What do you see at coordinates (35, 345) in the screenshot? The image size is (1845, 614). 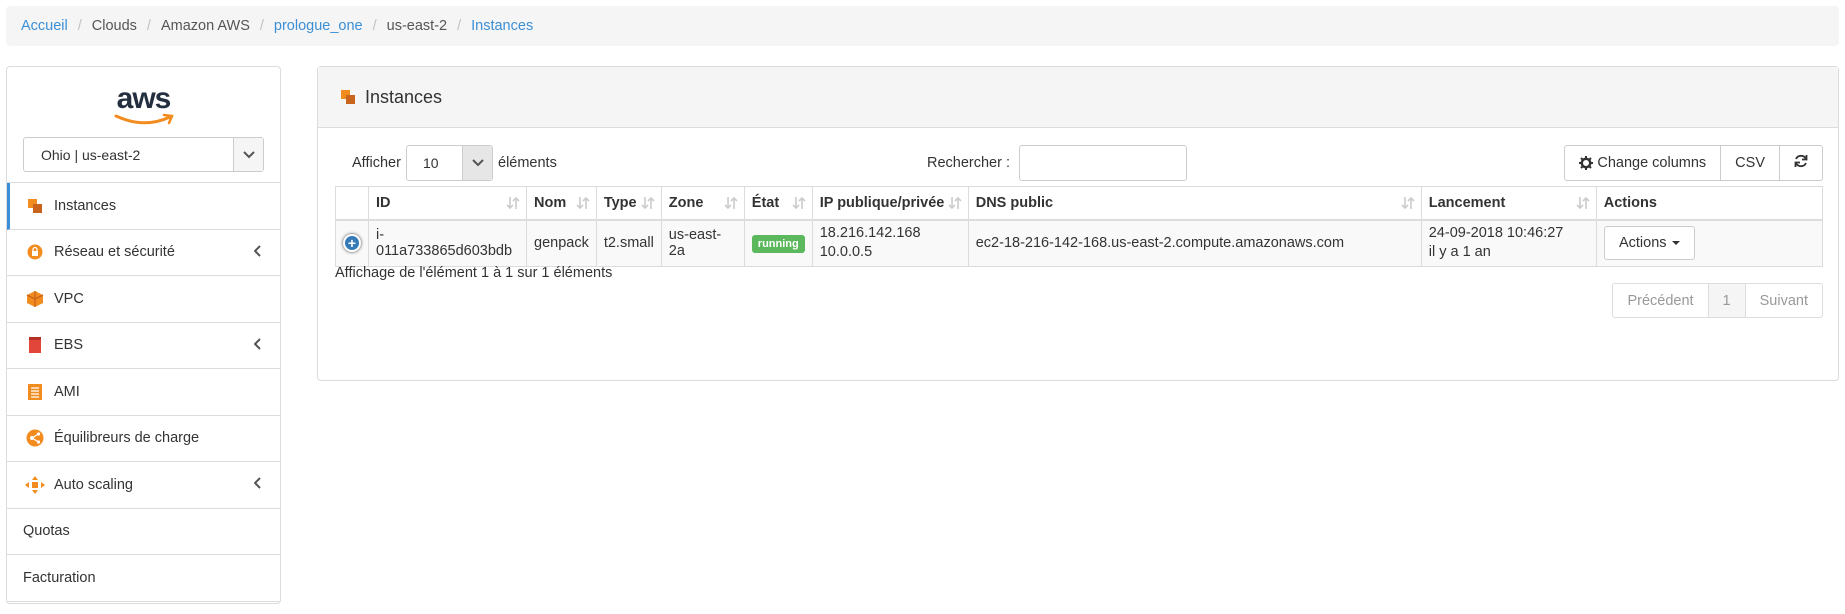 I see `ebs-icon` at bounding box center [35, 345].